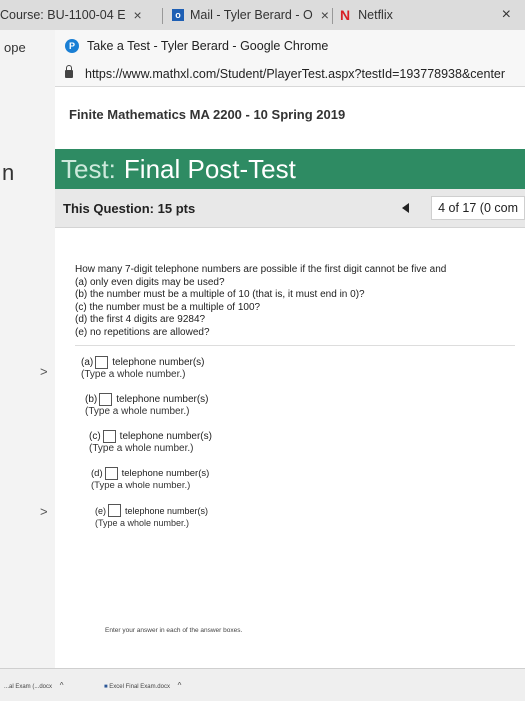  I want to click on test-name: Final Post-Test, so click(209, 168).